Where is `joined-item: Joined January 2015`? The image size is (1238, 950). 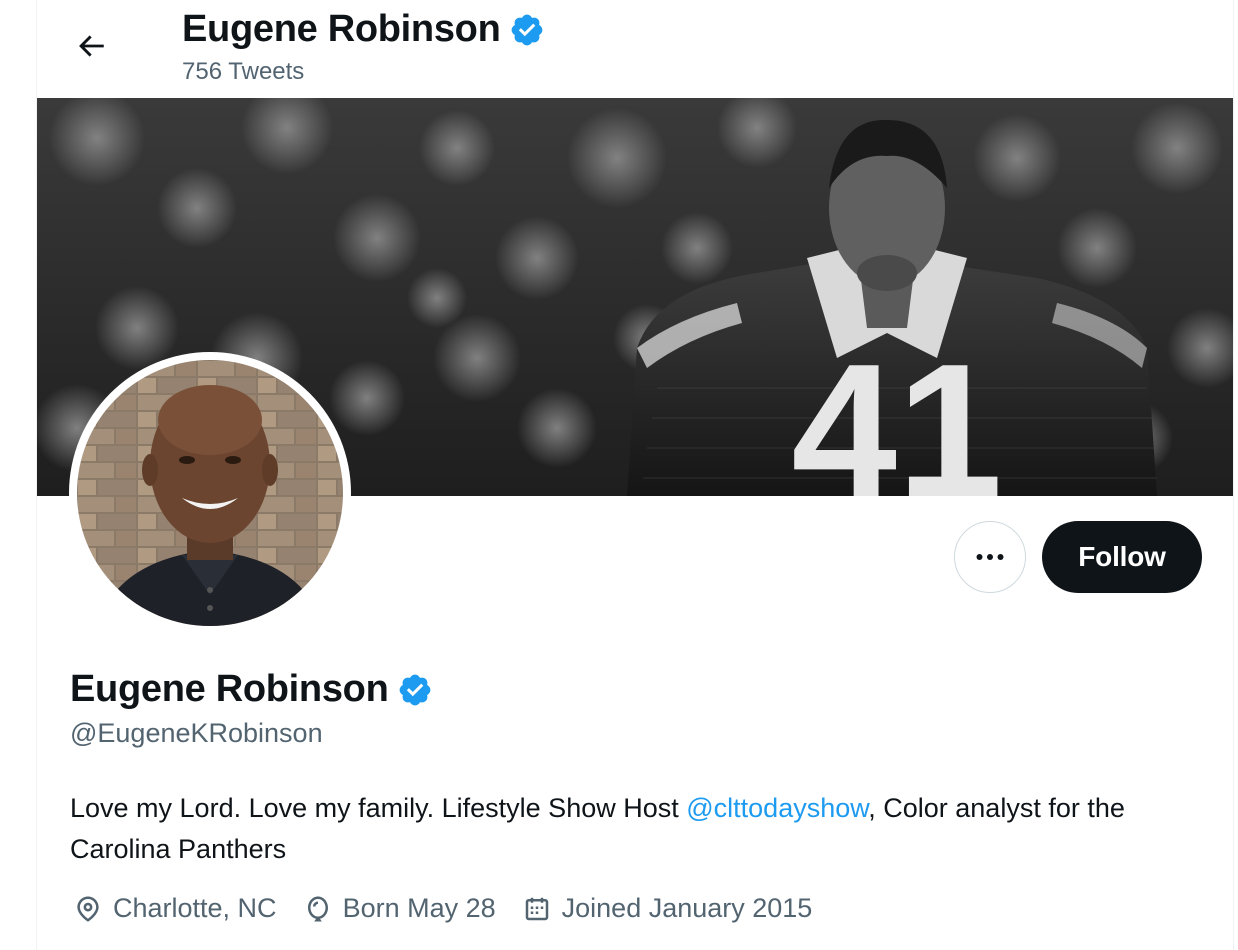
joined-item: Joined January 2015 is located at coordinates (667, 908).